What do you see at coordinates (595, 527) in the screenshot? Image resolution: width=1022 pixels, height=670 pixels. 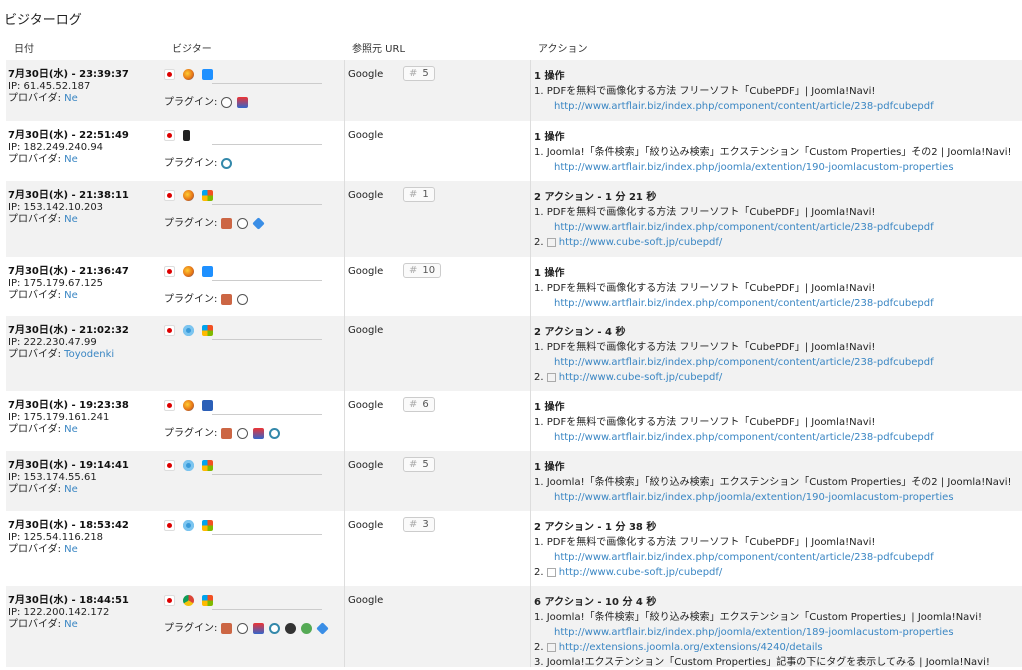 I see `action-summary: 2 アクション - 1 分 38 秒` at bounding box center [595, 527].